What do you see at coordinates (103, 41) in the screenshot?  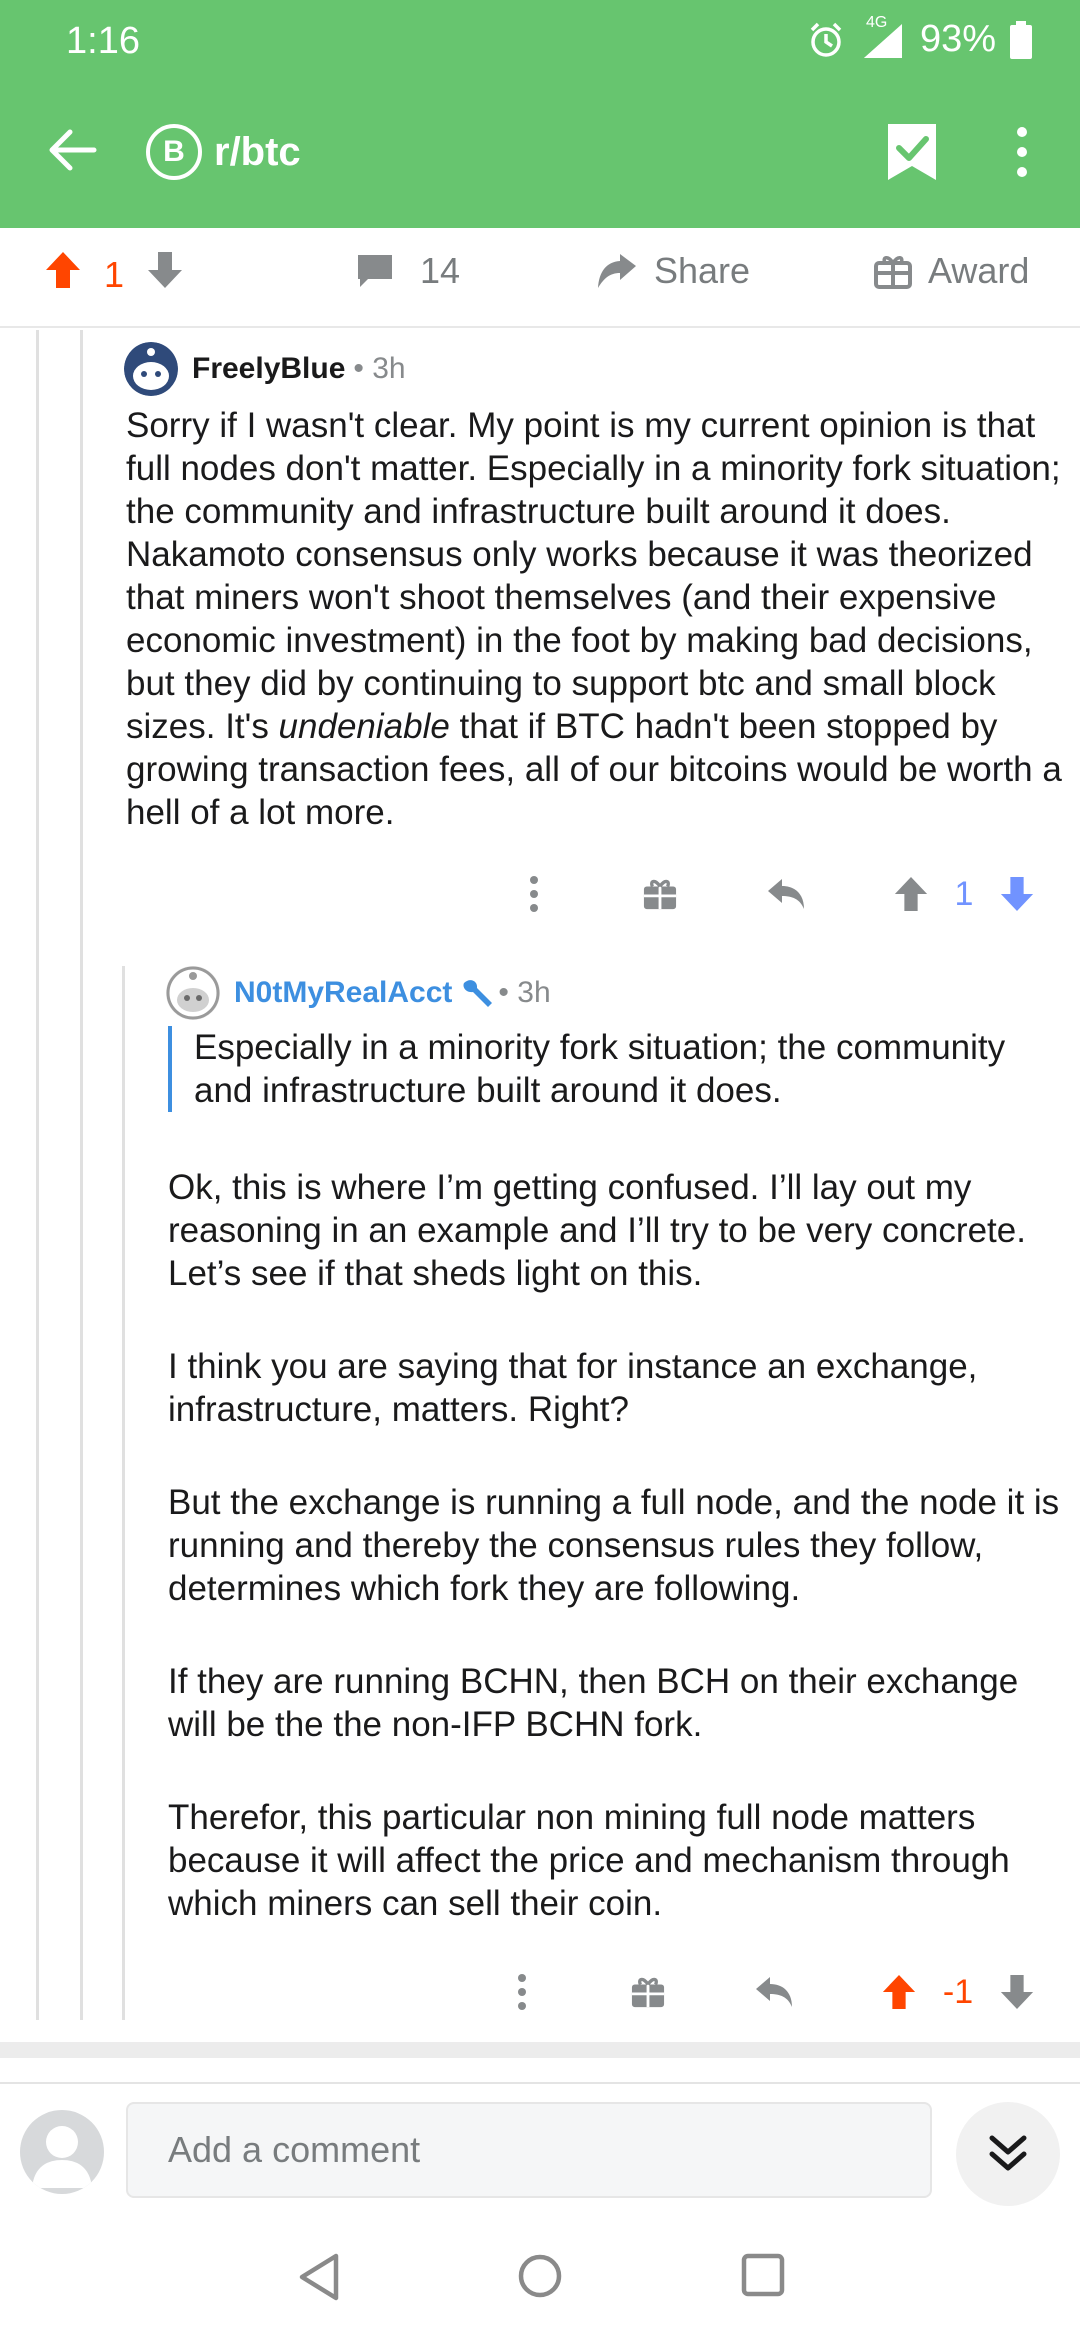 I see `status-time: 1:16` at bounding box center [103, 41].